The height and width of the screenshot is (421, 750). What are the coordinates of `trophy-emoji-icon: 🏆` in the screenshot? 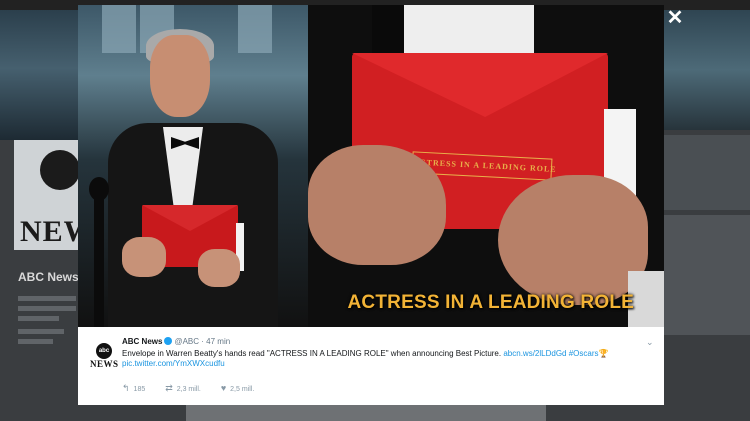 It's located at (603, 353).